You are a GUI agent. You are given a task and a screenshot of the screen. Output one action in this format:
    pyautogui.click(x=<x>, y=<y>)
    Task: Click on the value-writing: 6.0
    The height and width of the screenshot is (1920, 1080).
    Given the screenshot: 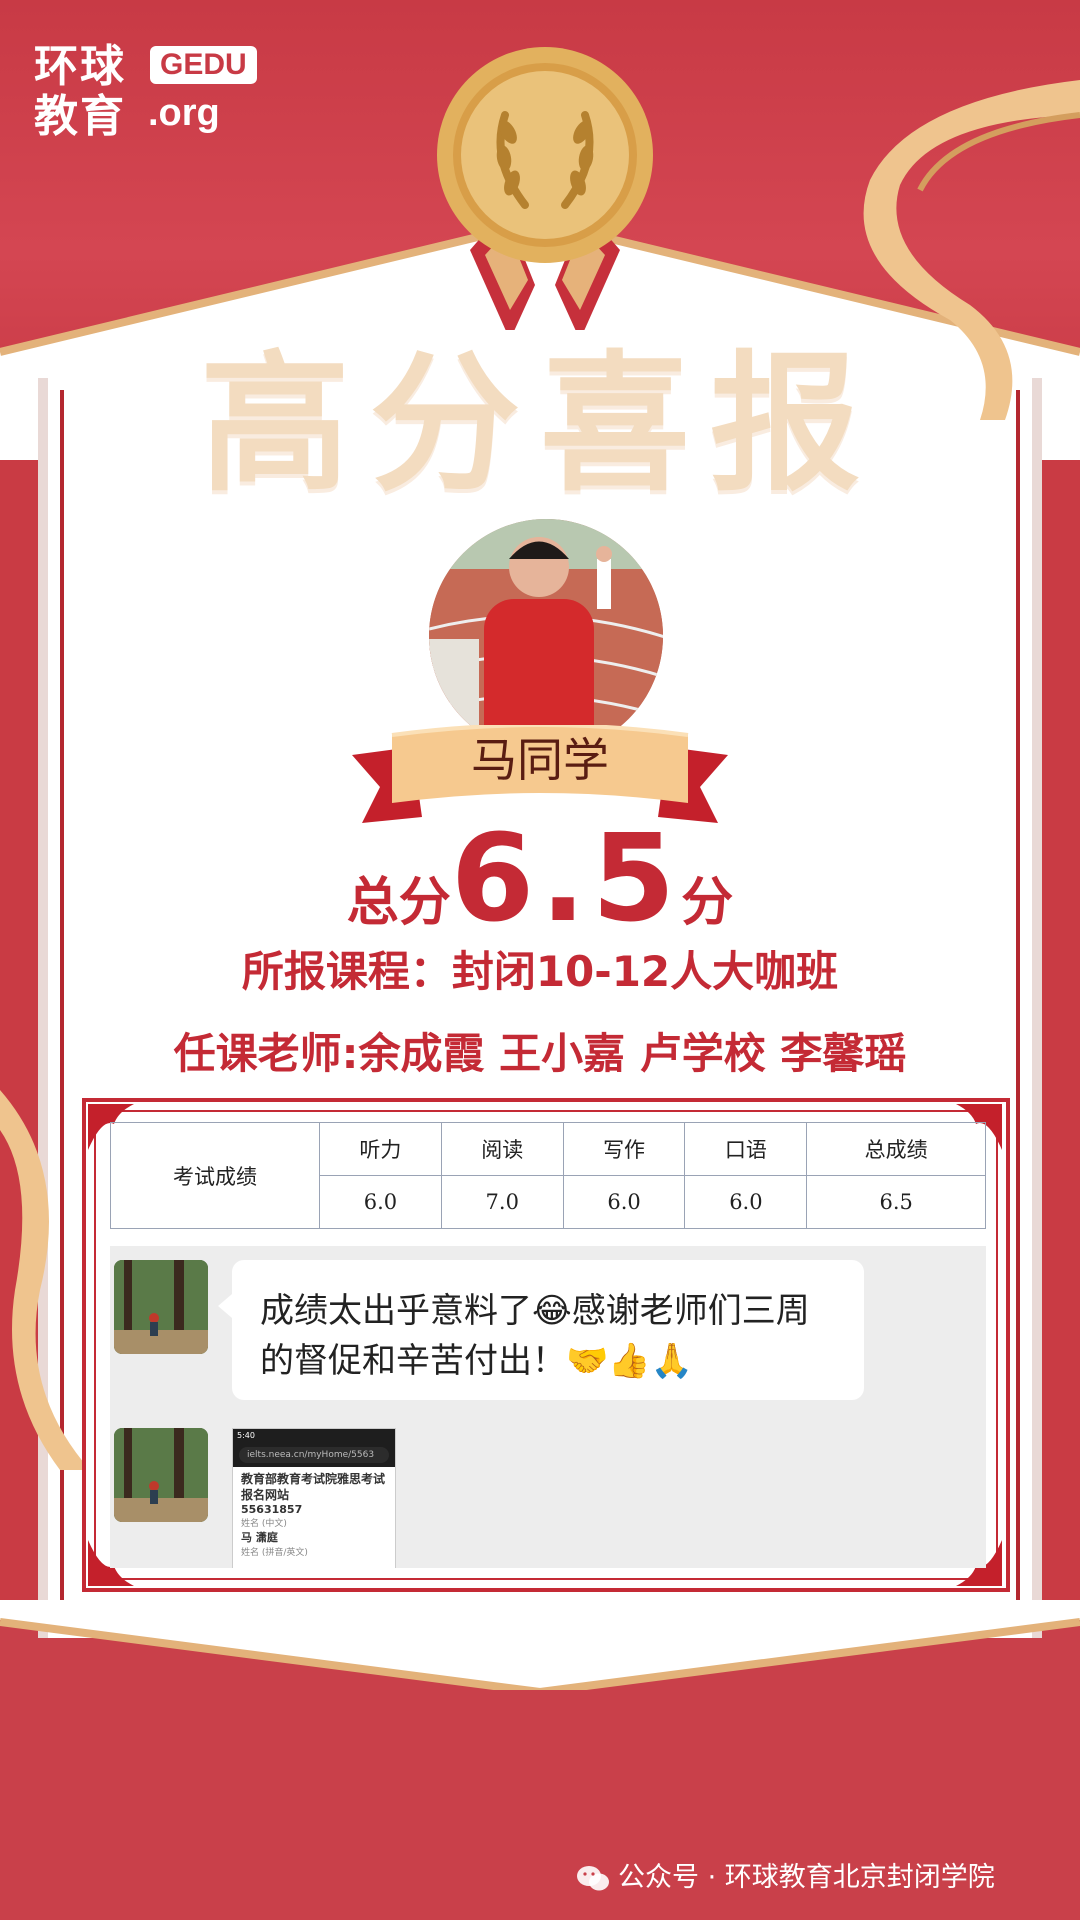 What is the action you would take?
    pyautogui.click(x=624, y=1202)
    